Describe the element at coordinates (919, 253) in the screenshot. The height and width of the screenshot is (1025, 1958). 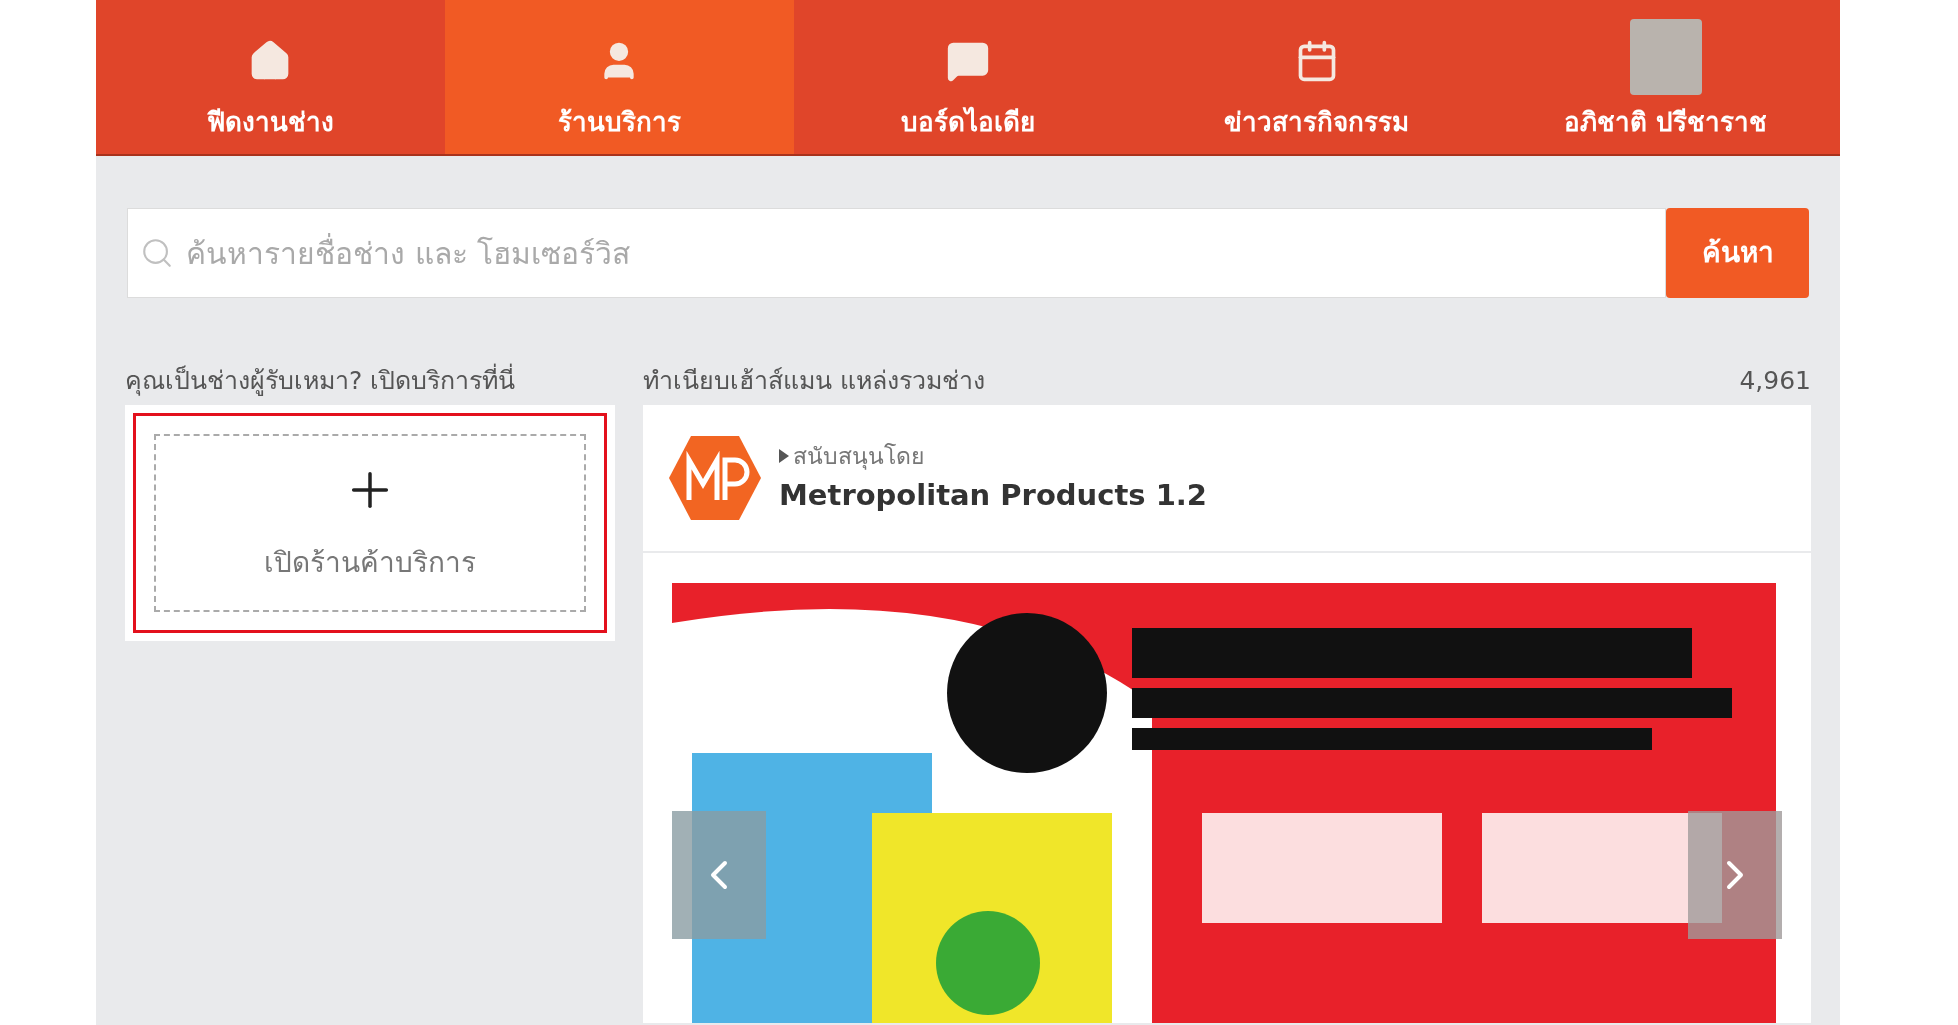
I see `search-input: ค้นหารายชื่อช่าง และ โฮมเซอร์วิส` at that location.